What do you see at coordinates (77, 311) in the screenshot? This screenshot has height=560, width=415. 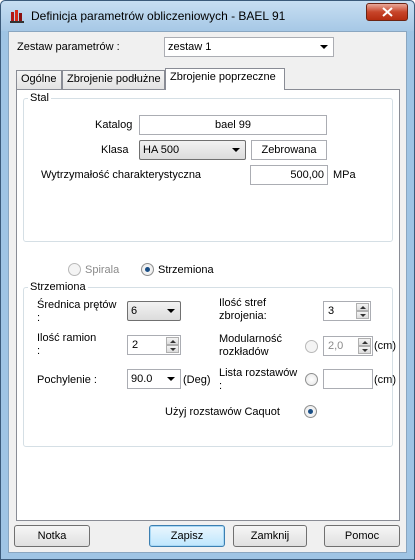 I see `diameter-label: Średnica prętów :` at bounding box center [77, 311].